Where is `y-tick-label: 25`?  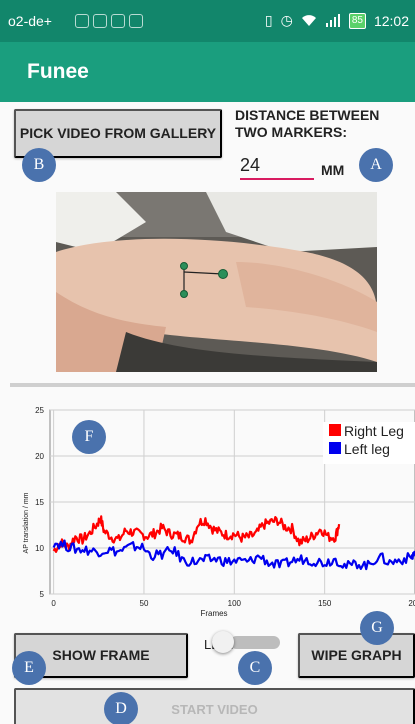 y-tick-label: 25 is located at coordinates (39, 410).